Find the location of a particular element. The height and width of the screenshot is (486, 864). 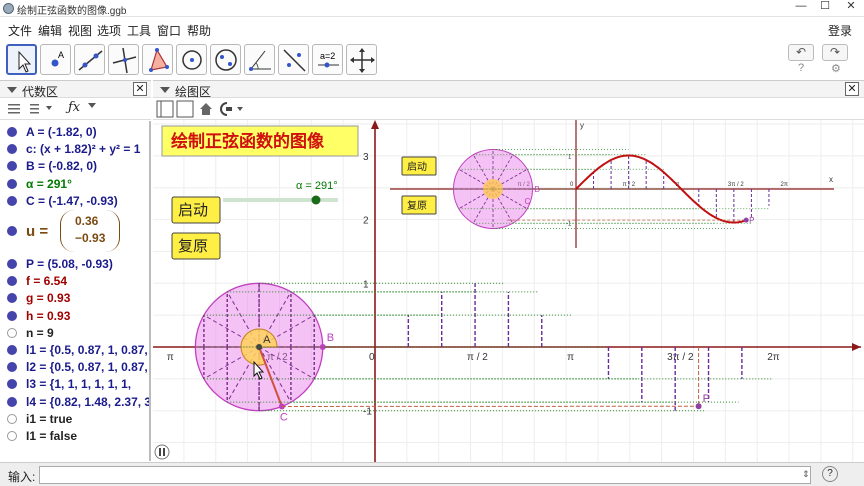

ellipse-icon is located at coordinates (226, 60).